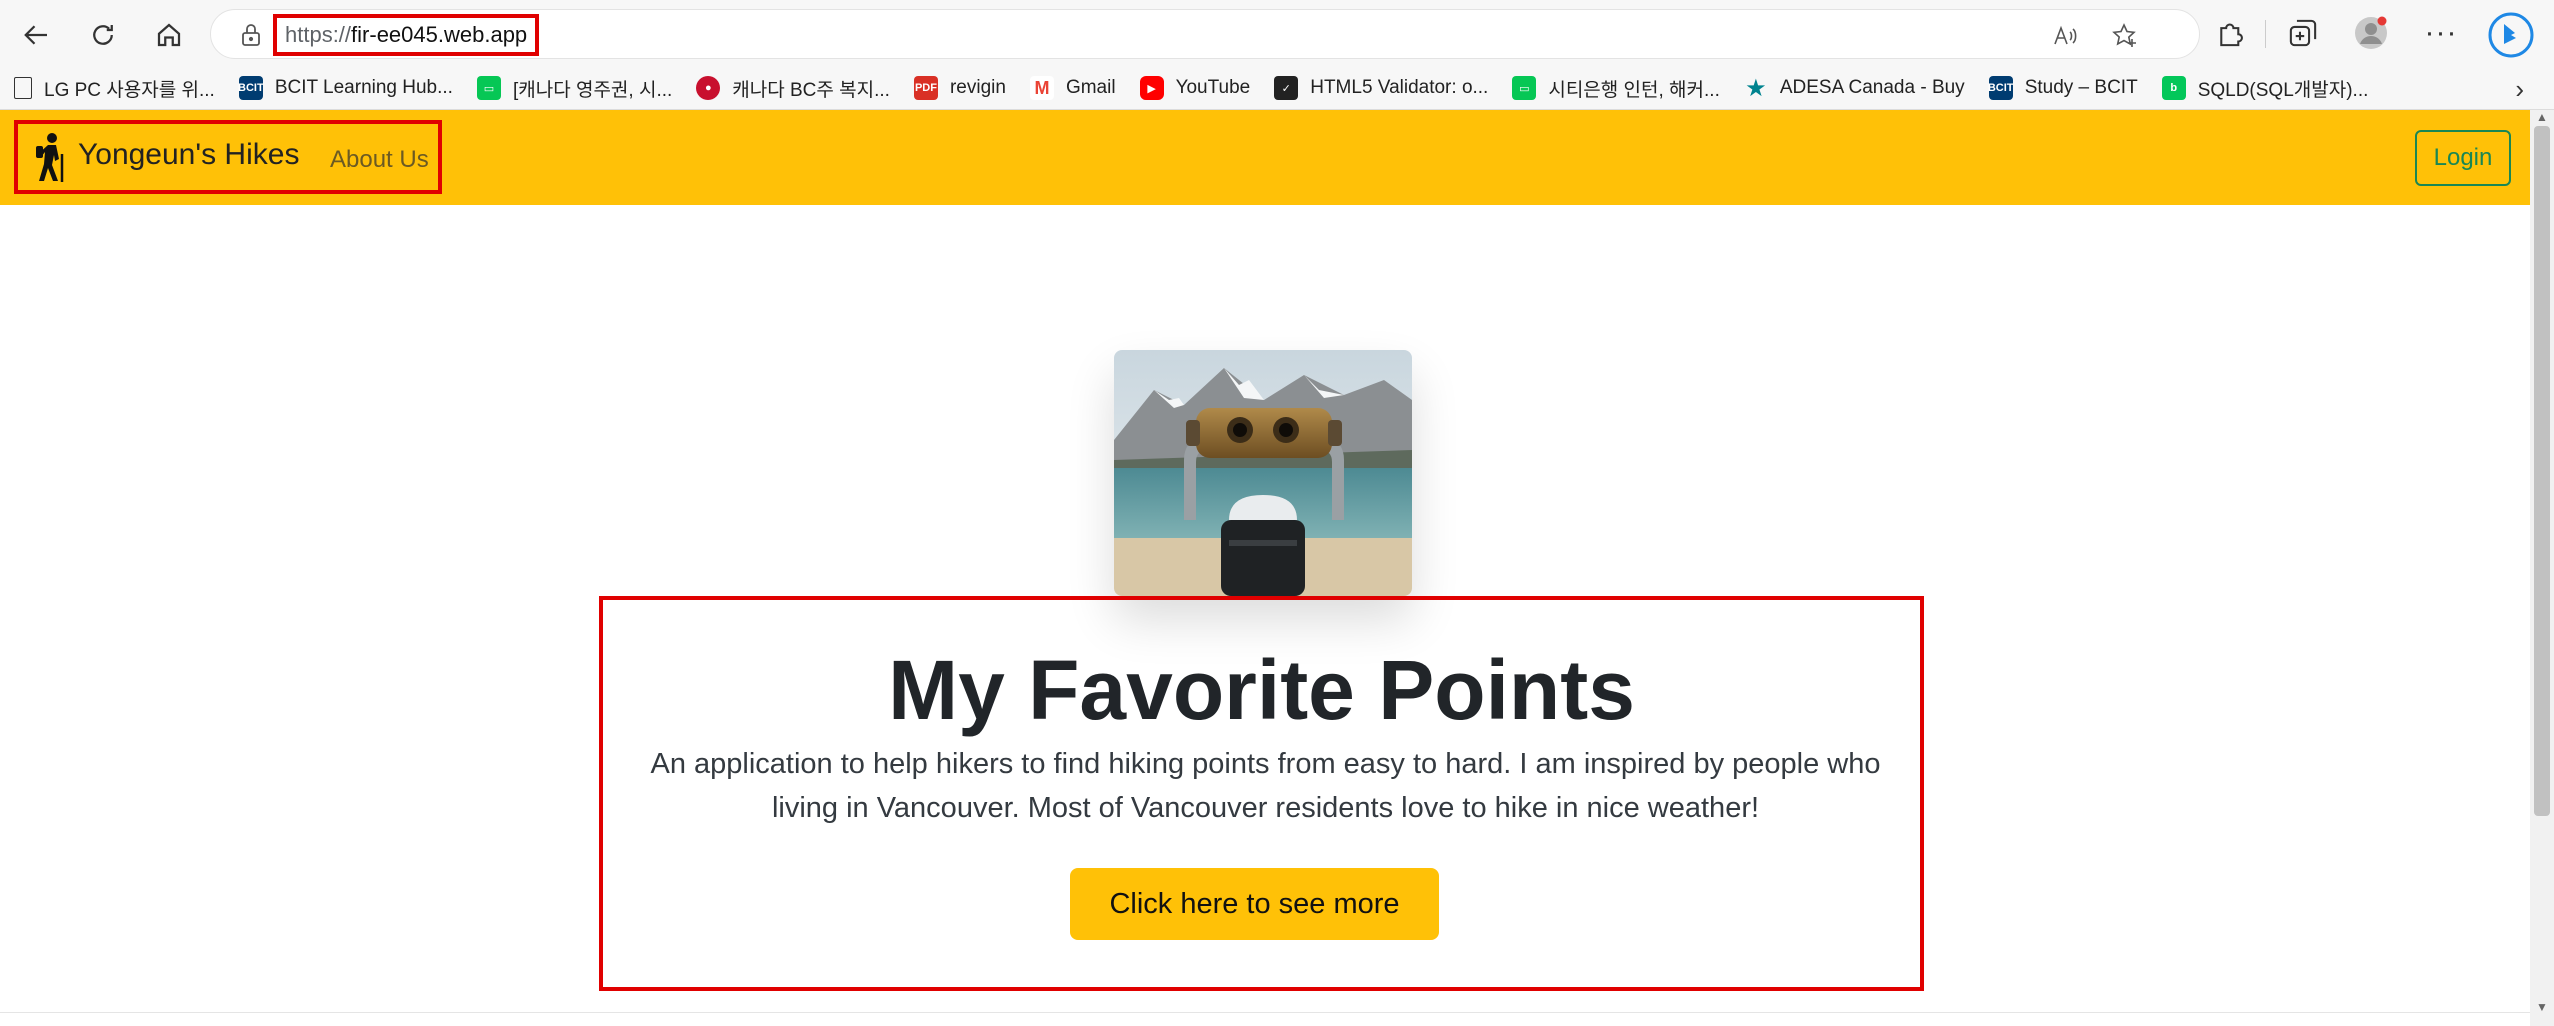 This screenshot has width=2554, height=1026. Describe the element at coordinates (1286, 88) in the screenshot. I see `validator-icon: ✓` at that location.